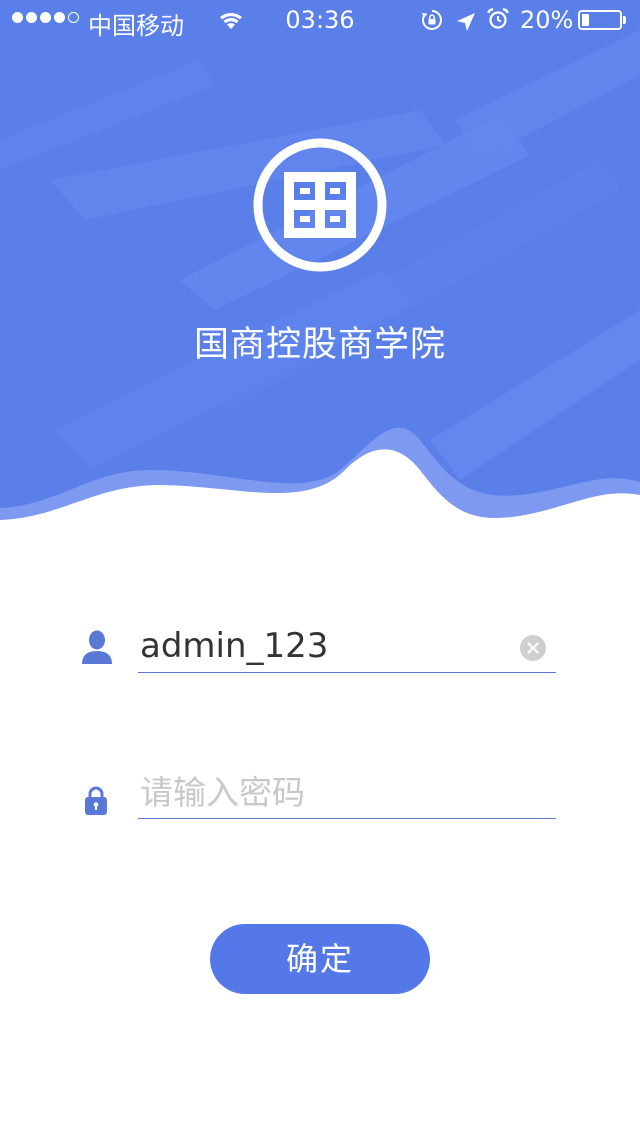  I want to click on password-field: 请输入密码, so click(318, 792).